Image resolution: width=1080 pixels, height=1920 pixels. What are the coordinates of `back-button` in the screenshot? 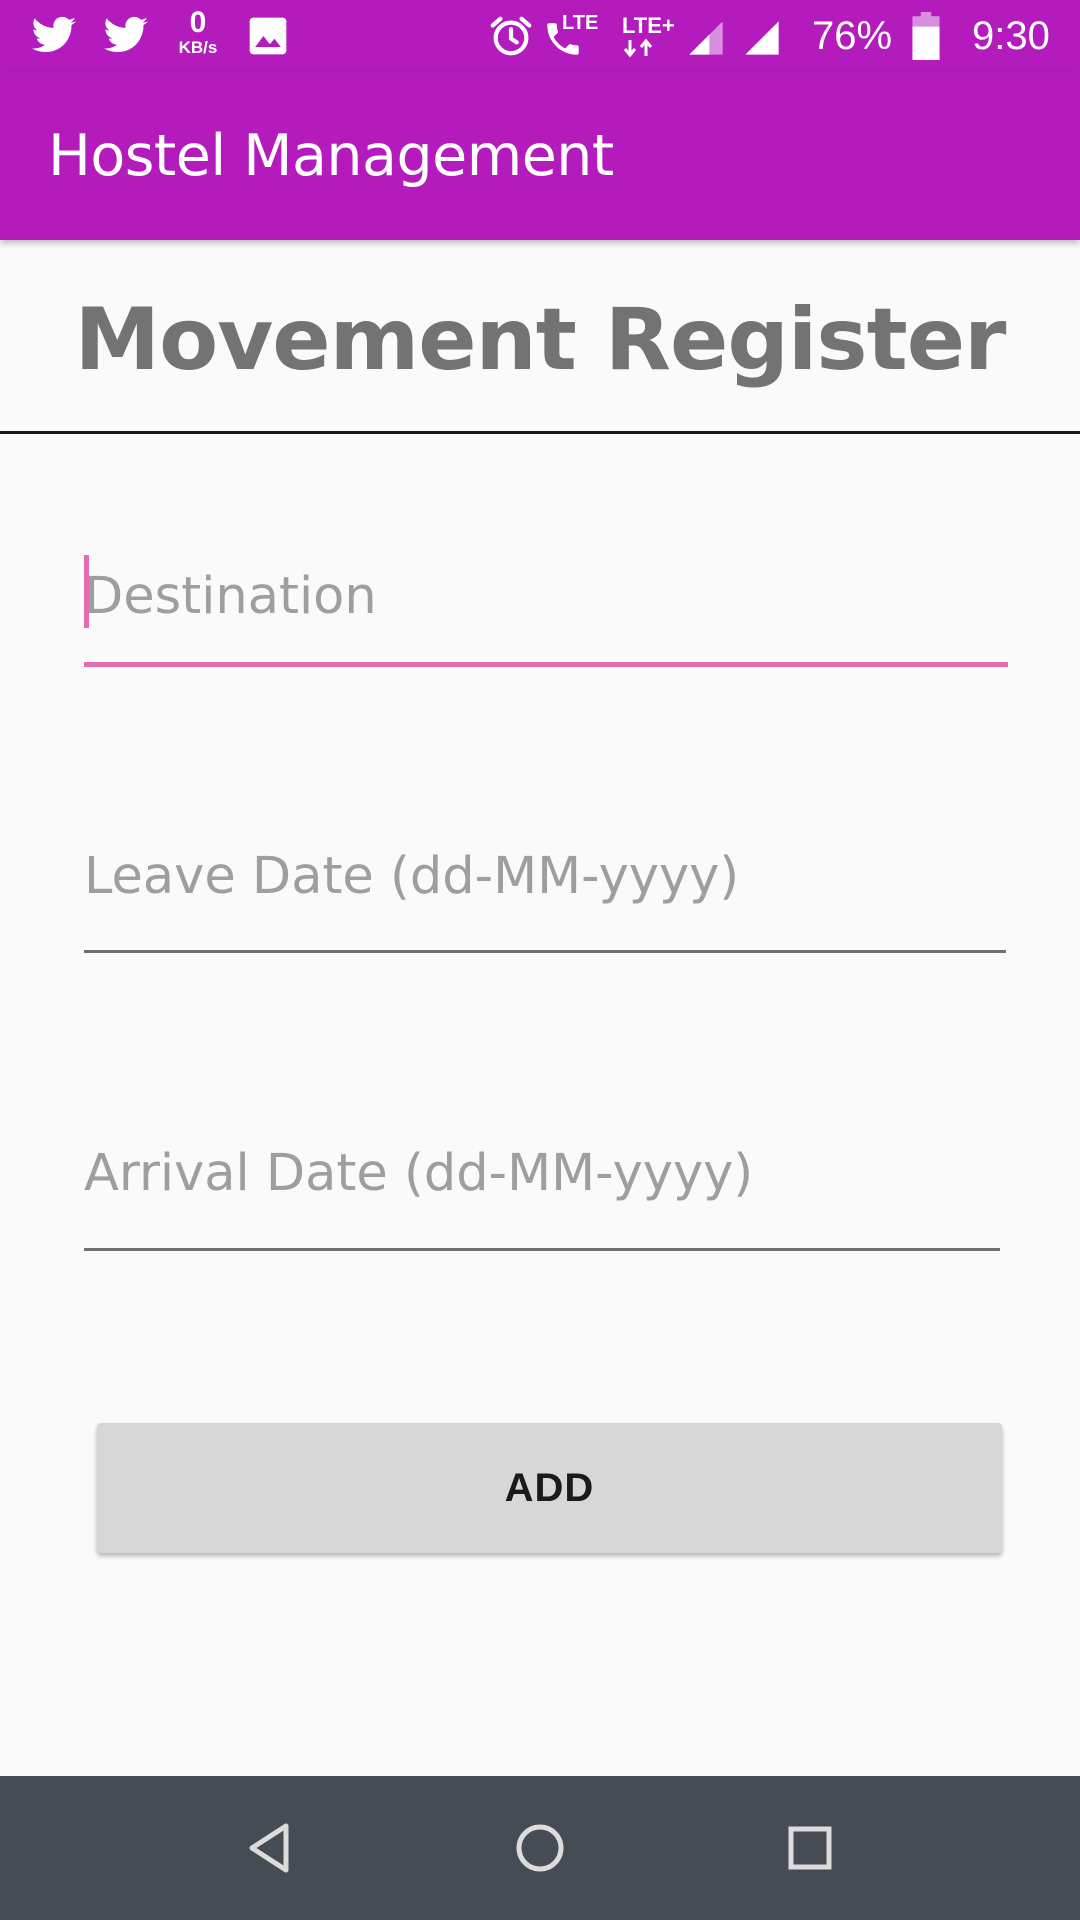 It's located at (270, 1848).